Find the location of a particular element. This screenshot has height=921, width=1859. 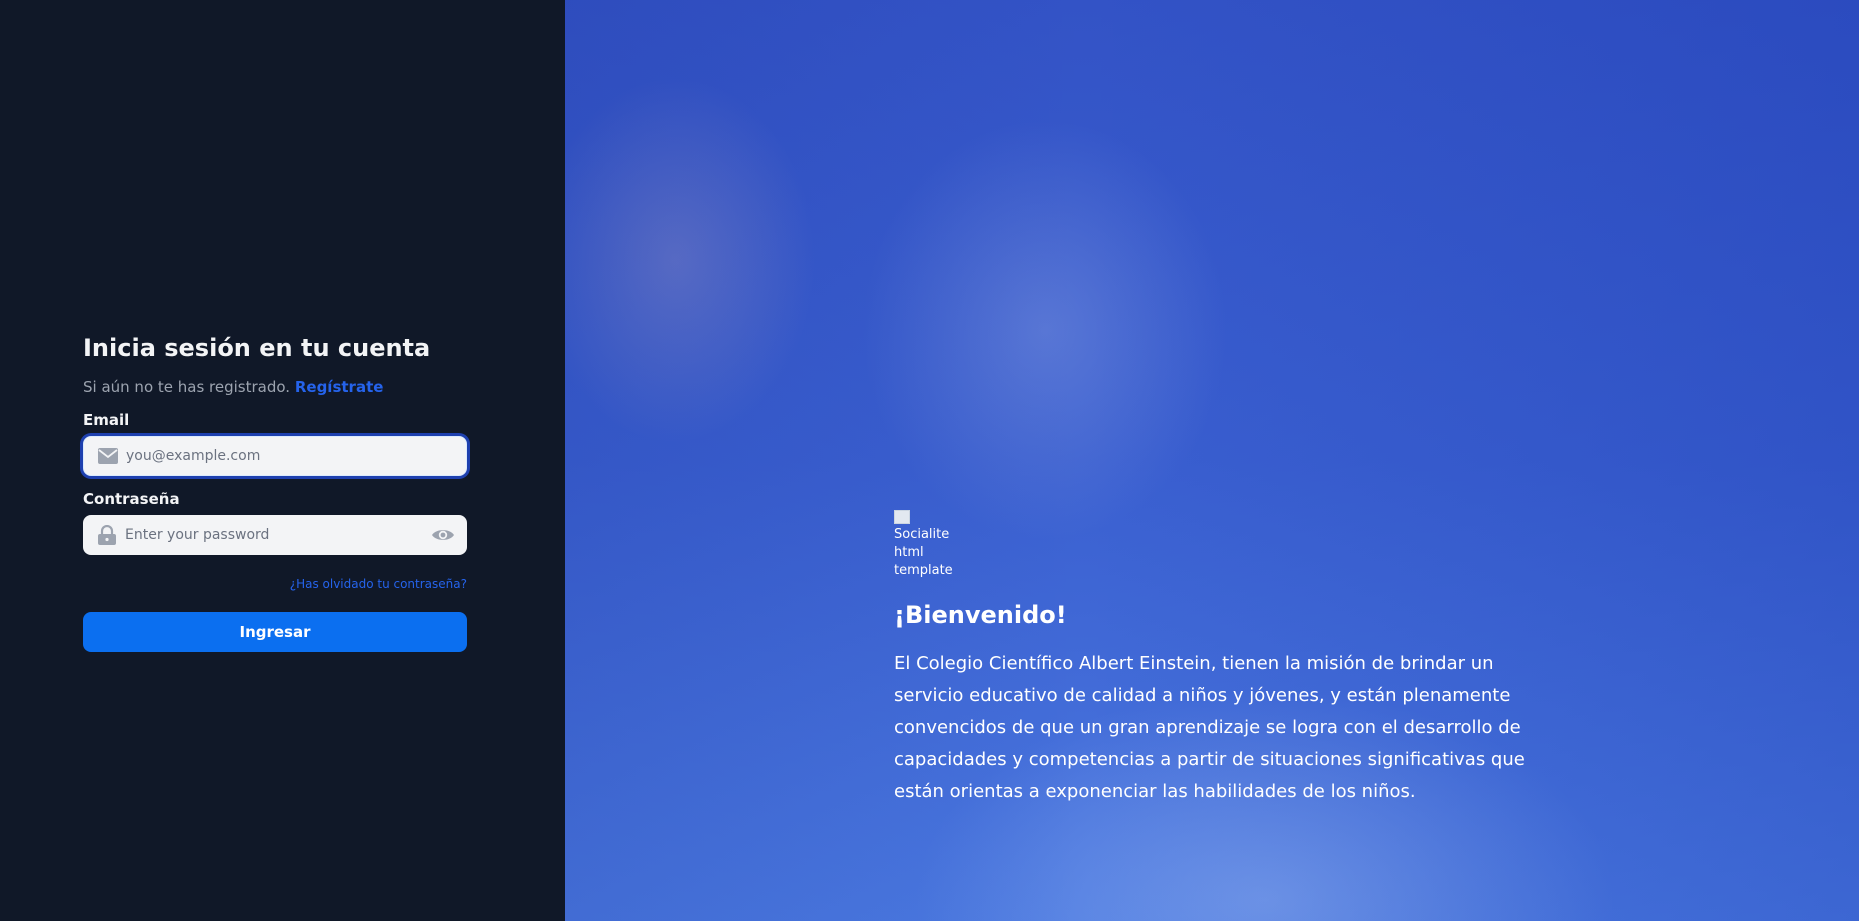

eye-icon is located at coordinates (443, 535).